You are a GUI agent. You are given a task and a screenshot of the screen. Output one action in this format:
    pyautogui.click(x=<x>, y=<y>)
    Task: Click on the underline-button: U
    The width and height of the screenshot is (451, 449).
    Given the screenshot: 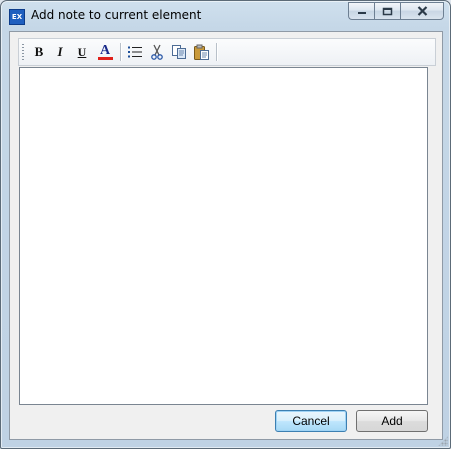 What is the action you would take?
    pyautogui.click(x=82, y=52)
    